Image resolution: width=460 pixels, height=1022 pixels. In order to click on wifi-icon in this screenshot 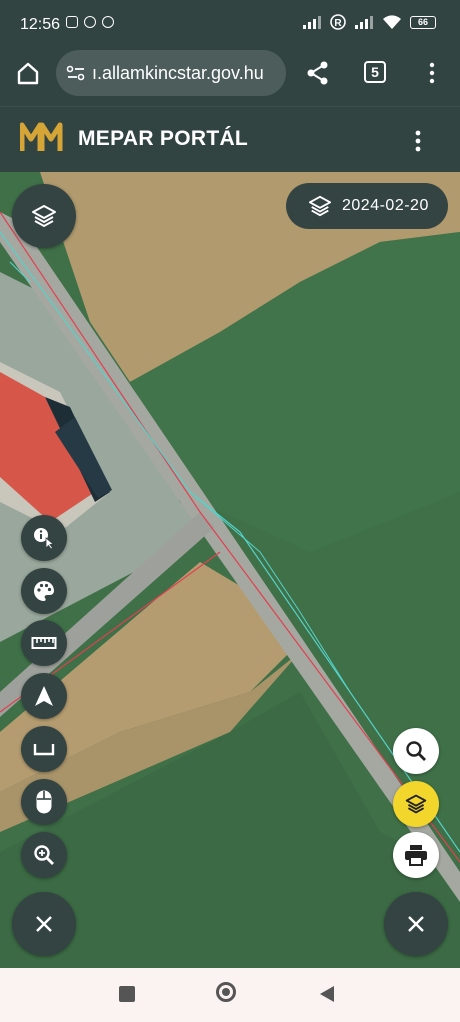, I will do `click(392, 22)`.